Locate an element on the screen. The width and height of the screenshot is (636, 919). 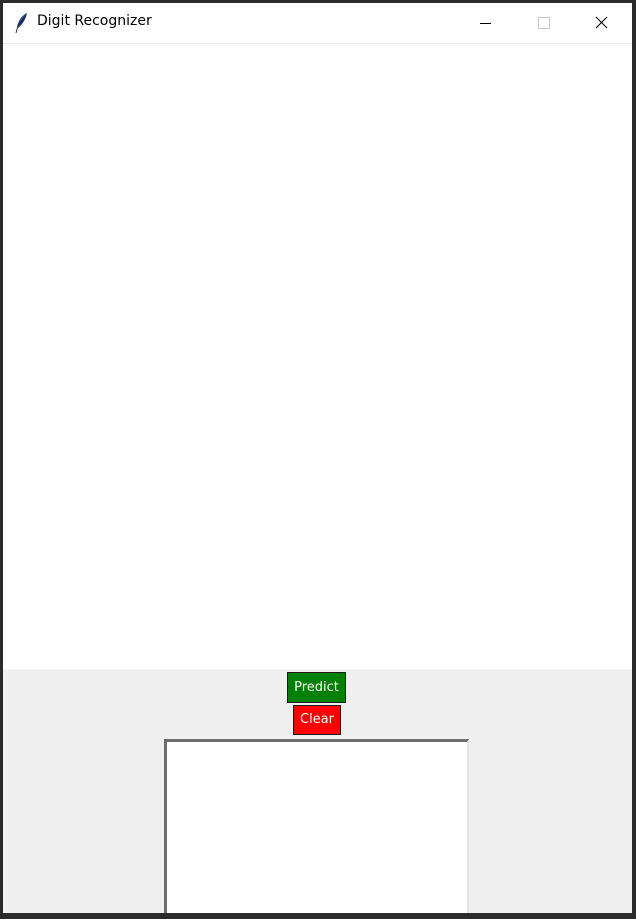
clear-button: Clear is located at coordinates (317, 720).